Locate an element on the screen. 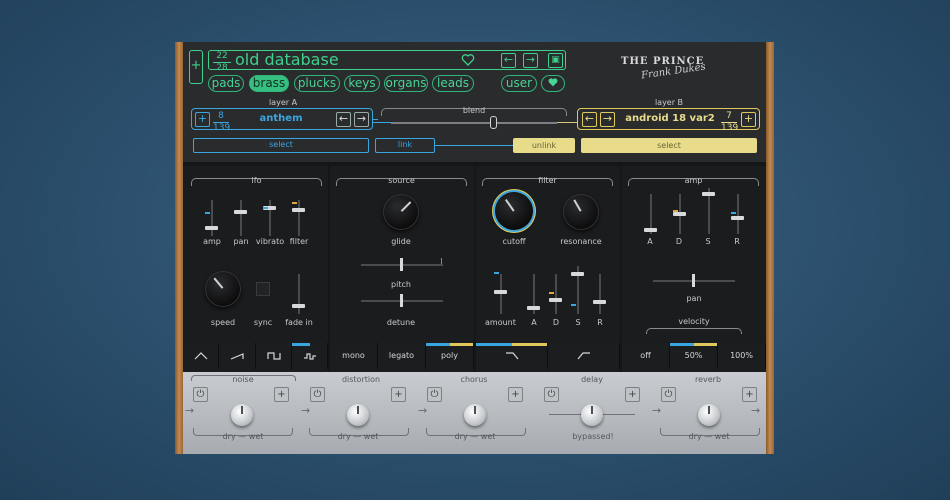 The height and width of the screenshot is (500, 950). lfo-pan-slider is located at coordinates (240, 218).